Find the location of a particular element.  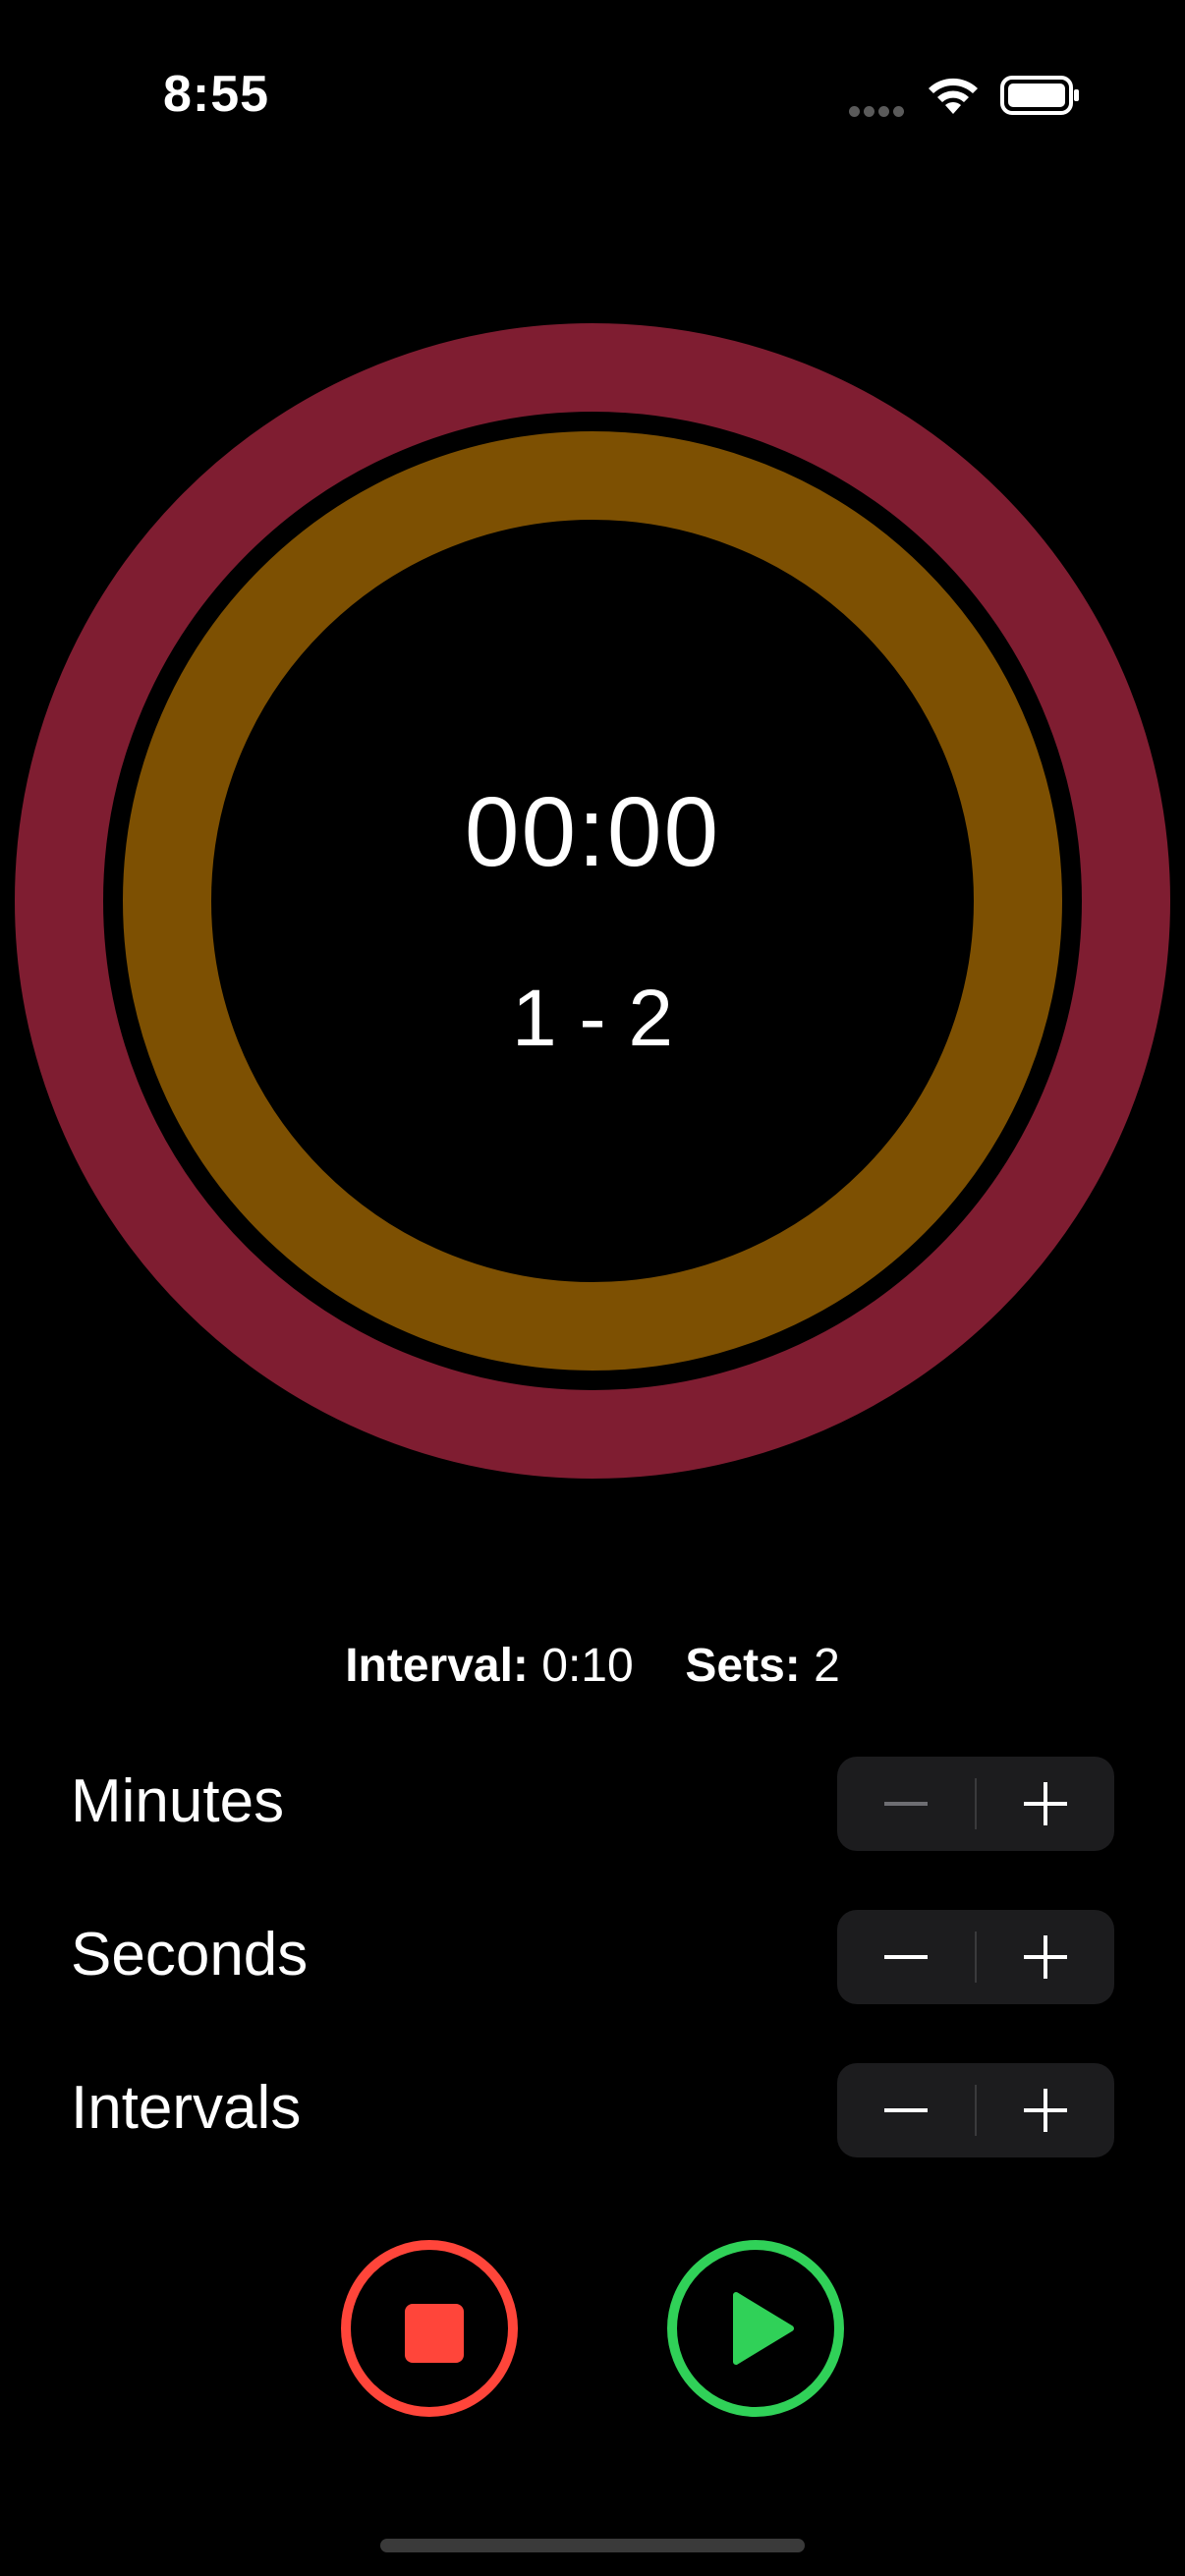

timer-time-display: 00:00 is located at coordinates (592, 832).